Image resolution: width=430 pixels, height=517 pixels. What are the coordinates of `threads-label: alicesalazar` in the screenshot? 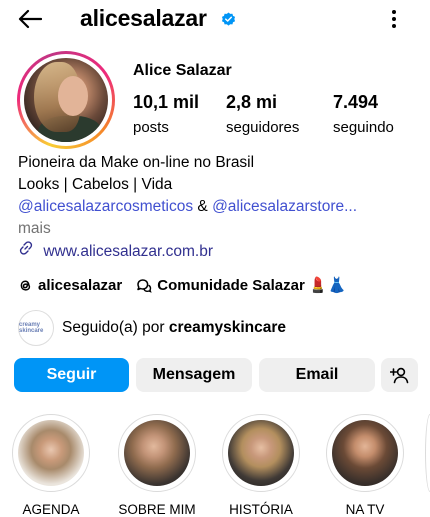 It's located at (80, 285).